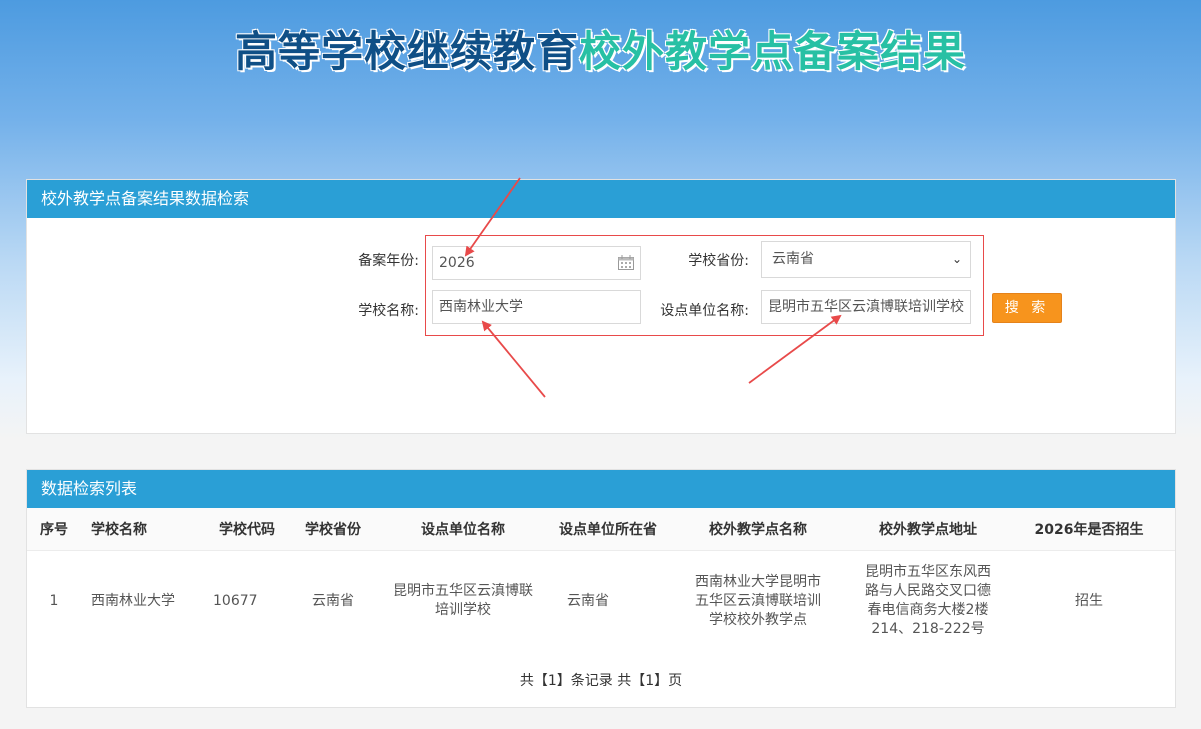 The image size is (1201, 729). I want to click on col-index: 序号, so click(54, 529).